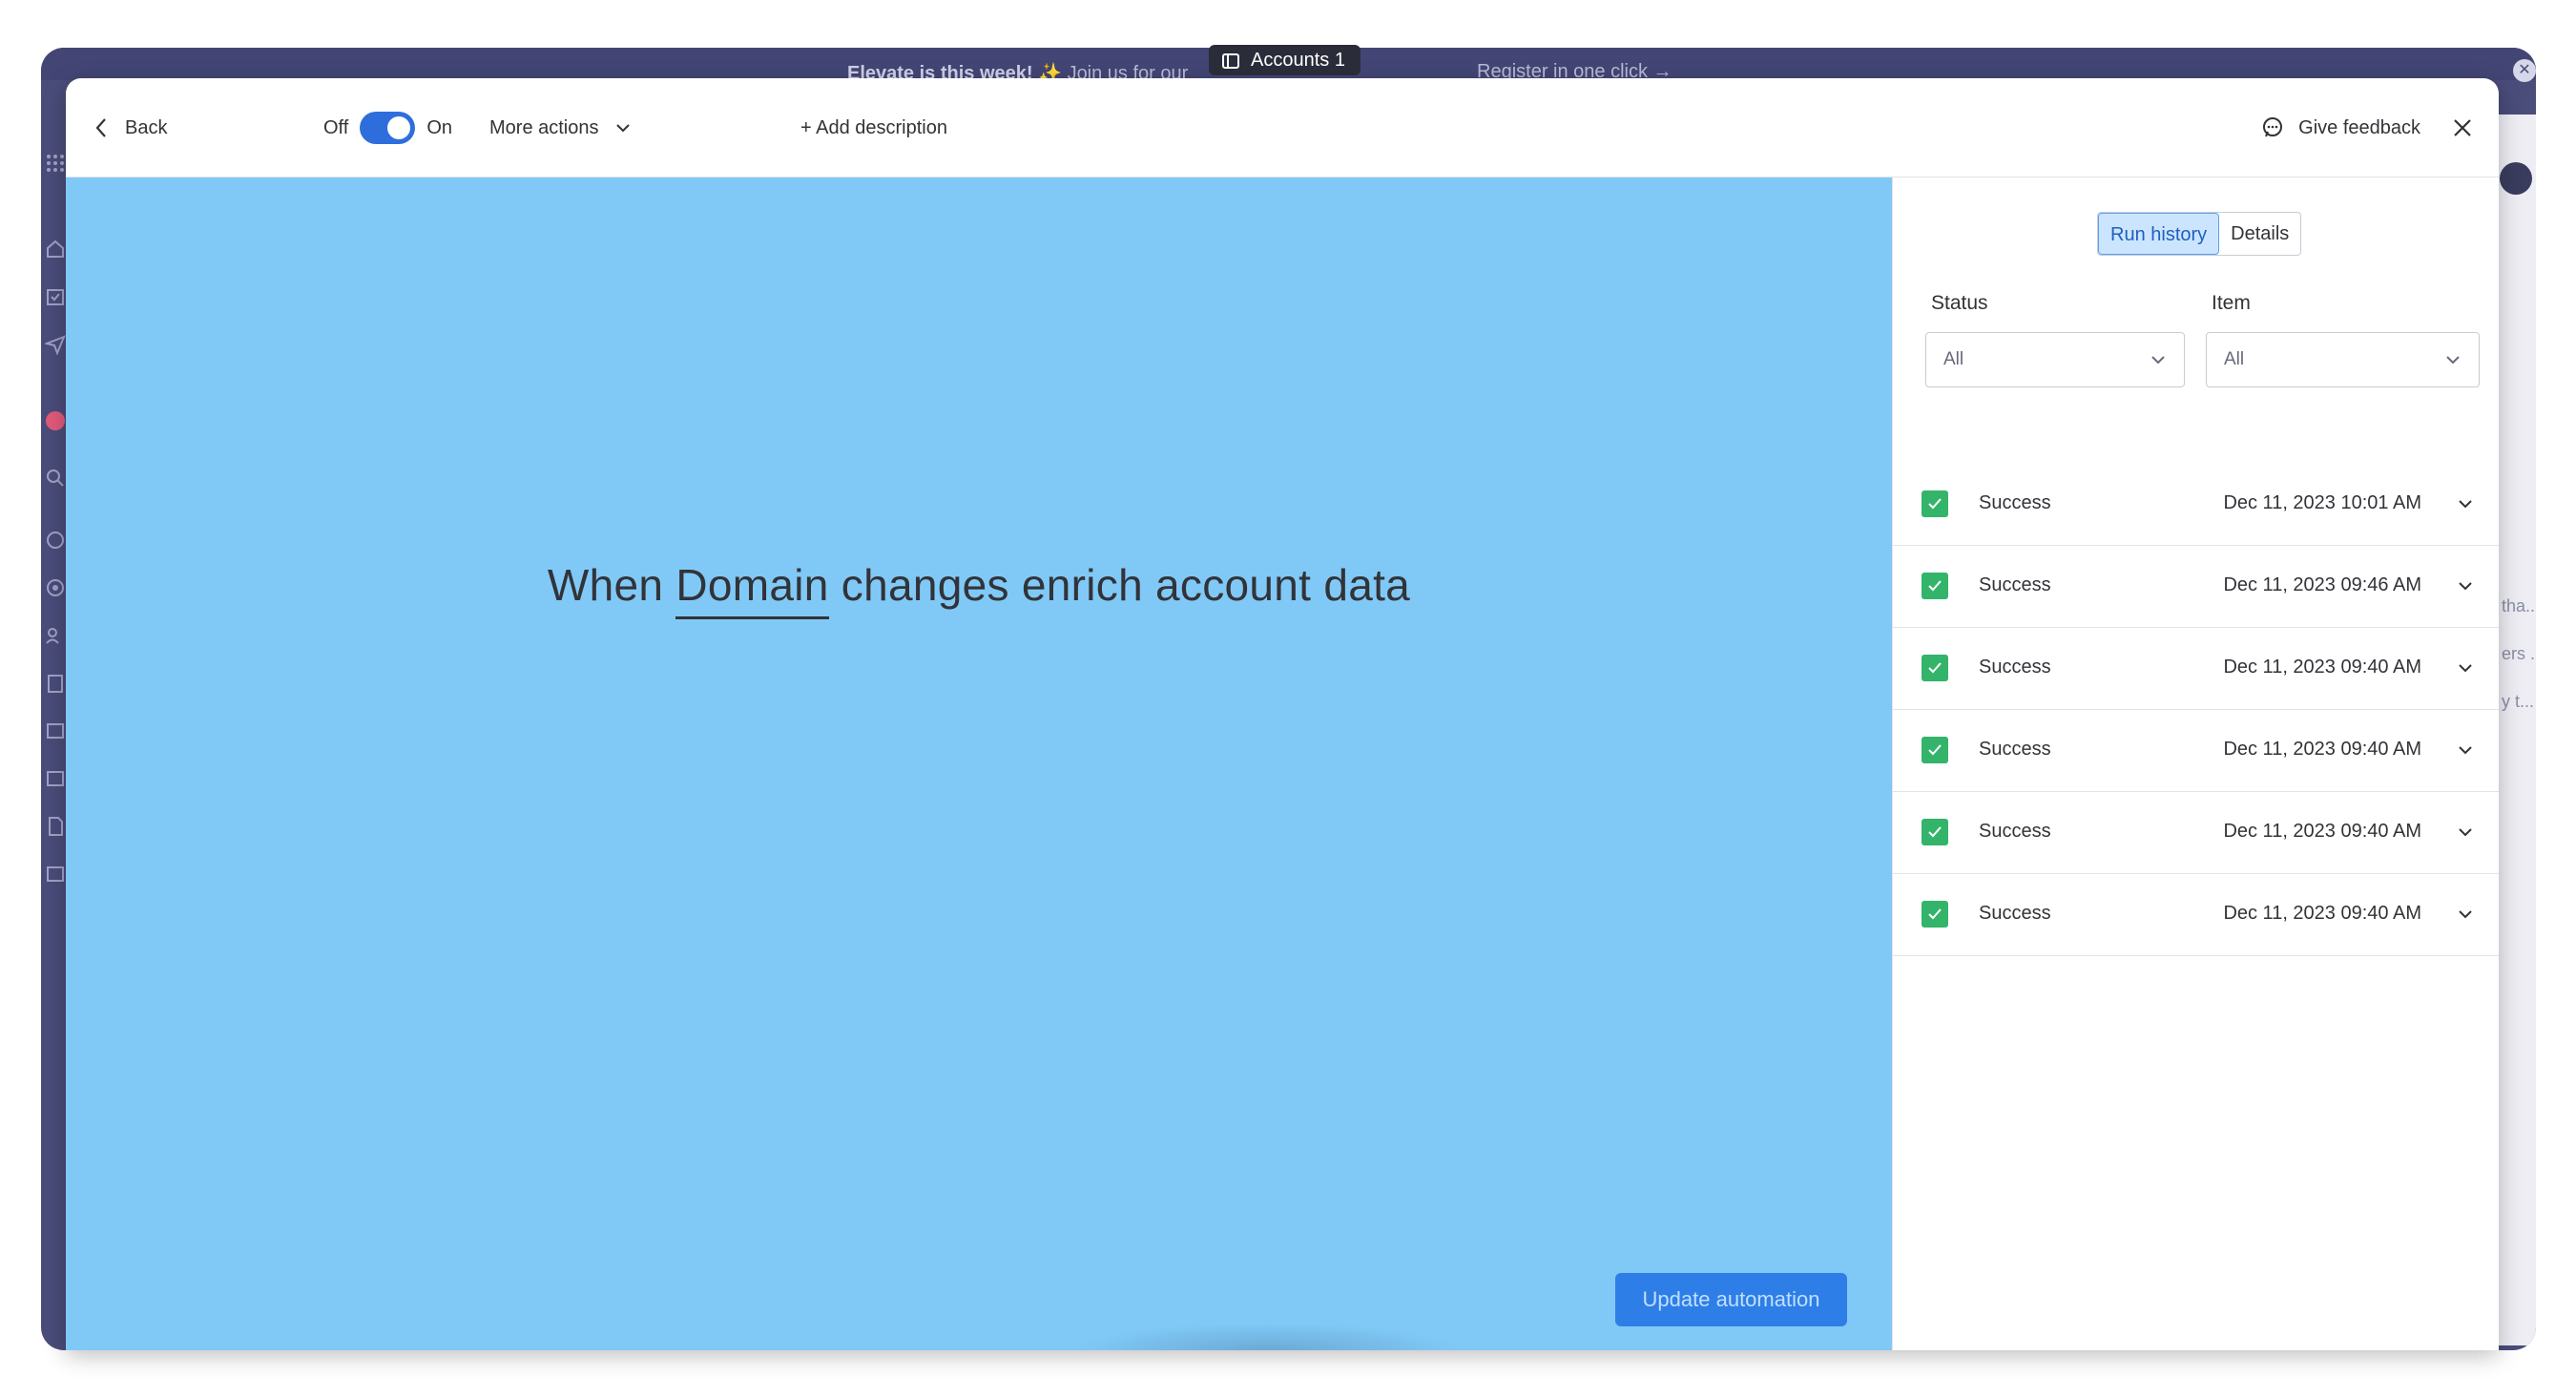 The image size is (2576, 1397). What do you see at coordinates (1298, 61) in the screenshot?
I see `board-tab-label: Accounts 1` at bounding box center [1298, 61].